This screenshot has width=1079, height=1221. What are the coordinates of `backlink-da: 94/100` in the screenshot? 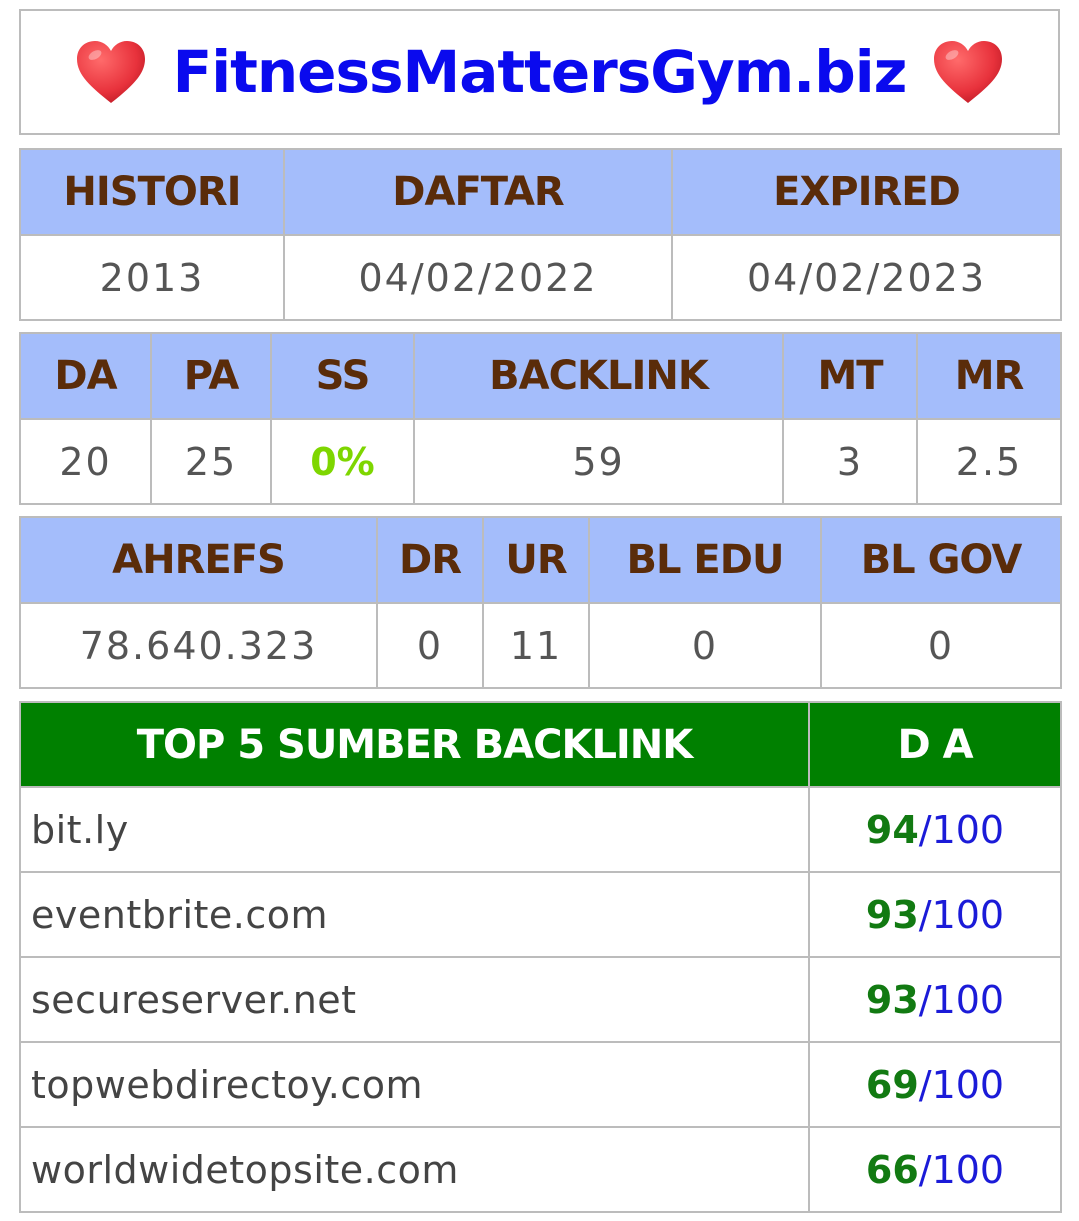 It's located at (935, 829).